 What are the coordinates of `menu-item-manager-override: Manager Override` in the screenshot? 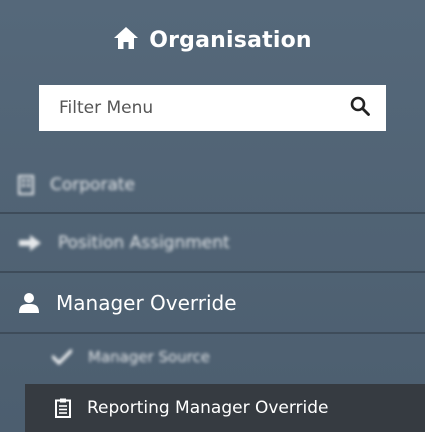 It's located at (212, 303).